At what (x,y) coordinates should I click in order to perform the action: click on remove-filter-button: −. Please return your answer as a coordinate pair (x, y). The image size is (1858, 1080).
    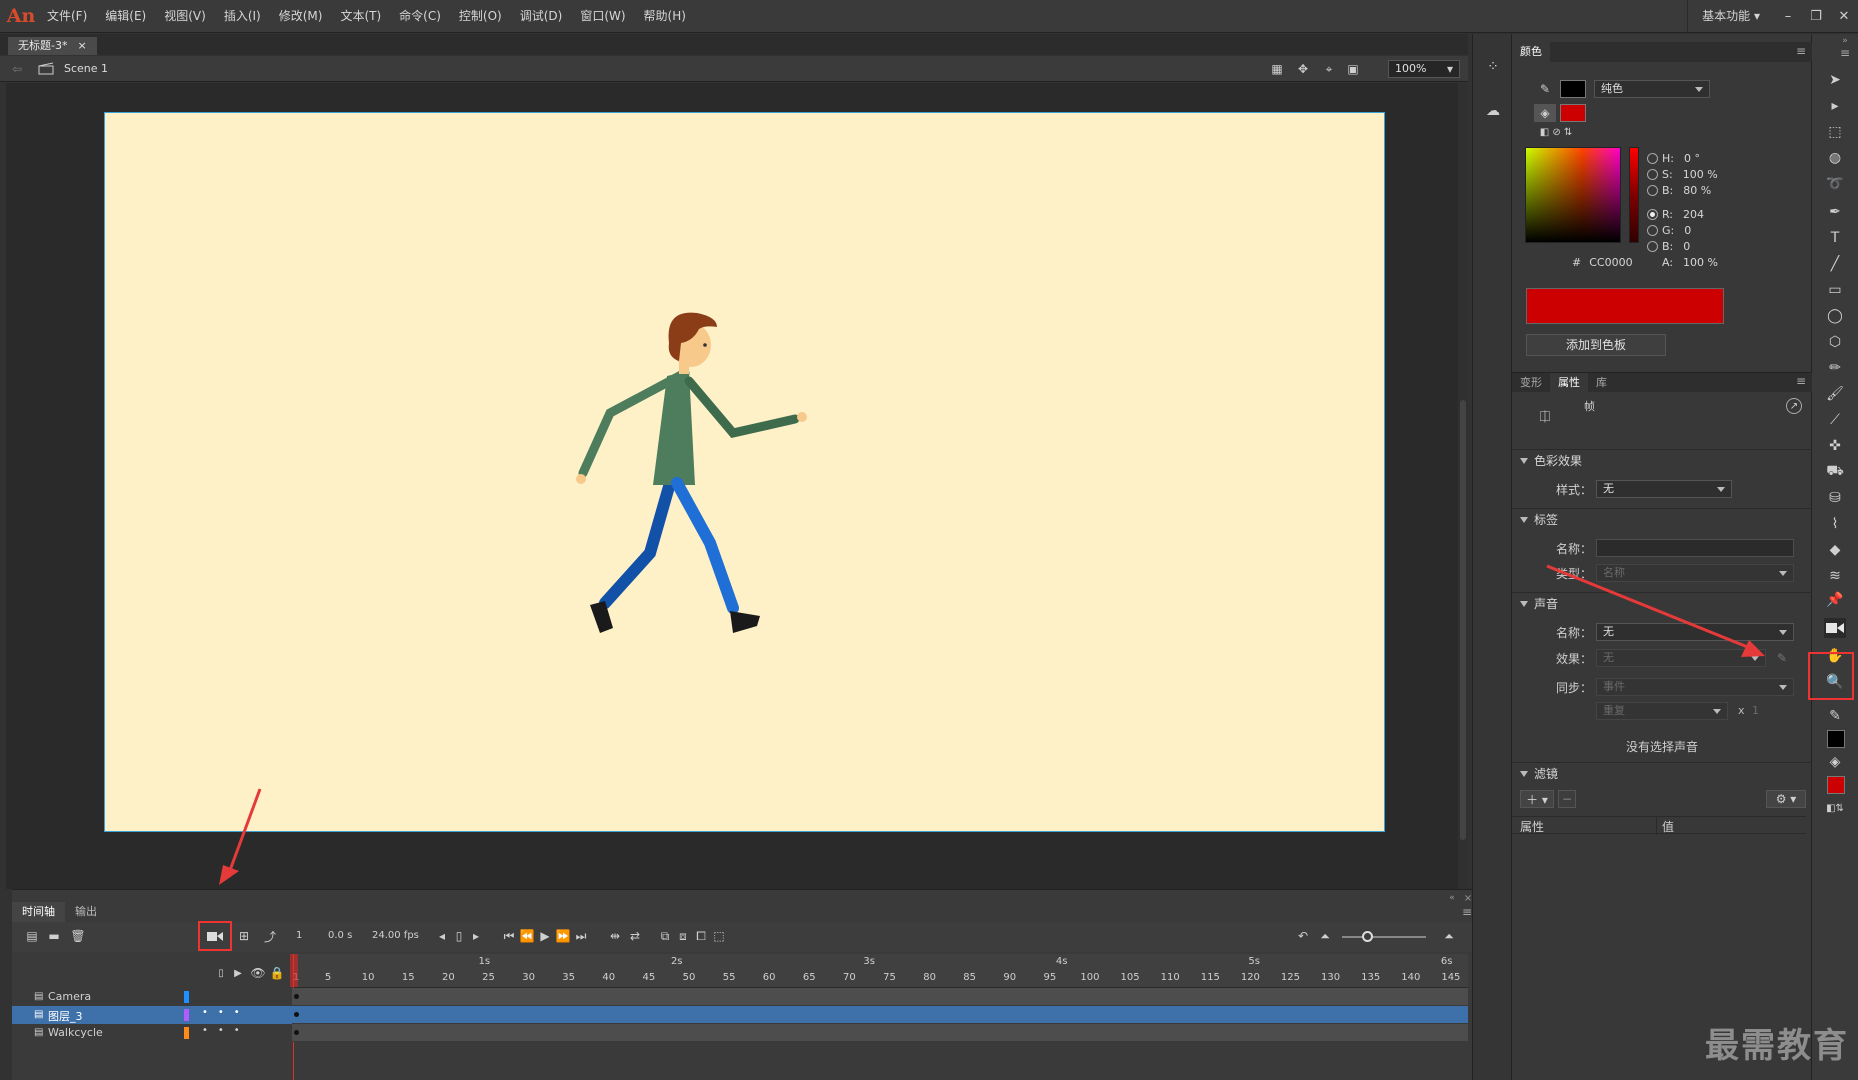
    Looking at the image, I should click on (1567, 799).